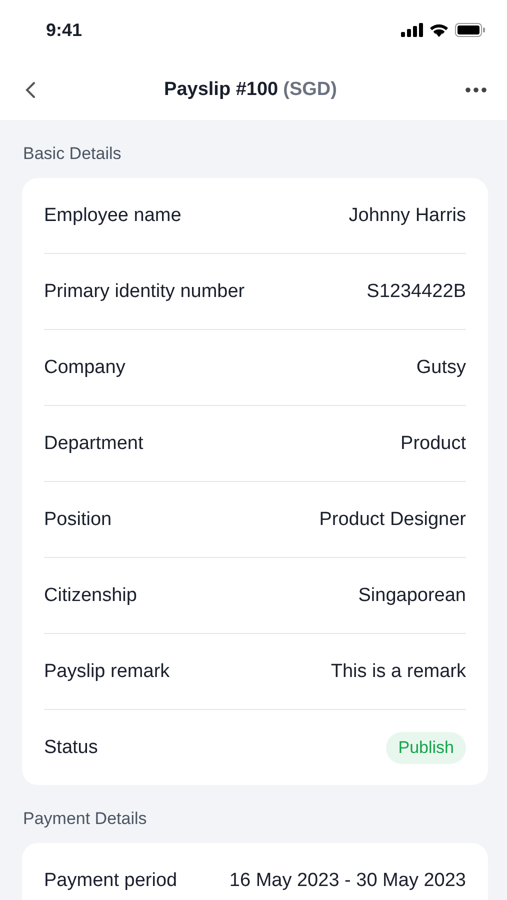 This screenshot has width=507, height=900. I want to click on page-title: Payslip #100, so click(221, 90).